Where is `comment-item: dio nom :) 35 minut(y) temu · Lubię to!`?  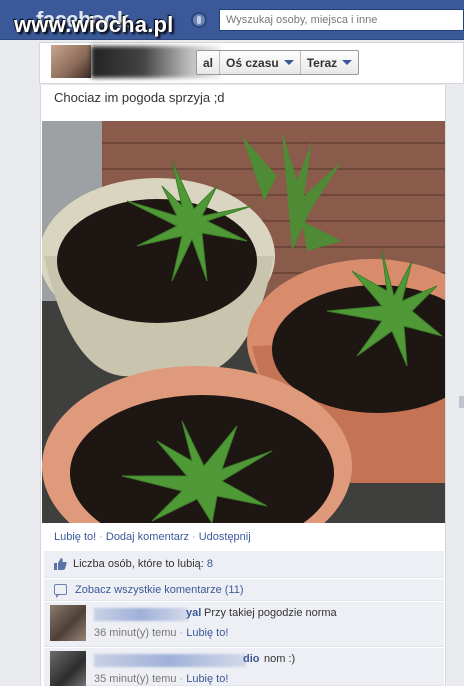 comment-item: dio nom :) 35 minut(y) temu · Lubię to! is located at coordinates (244, 667).